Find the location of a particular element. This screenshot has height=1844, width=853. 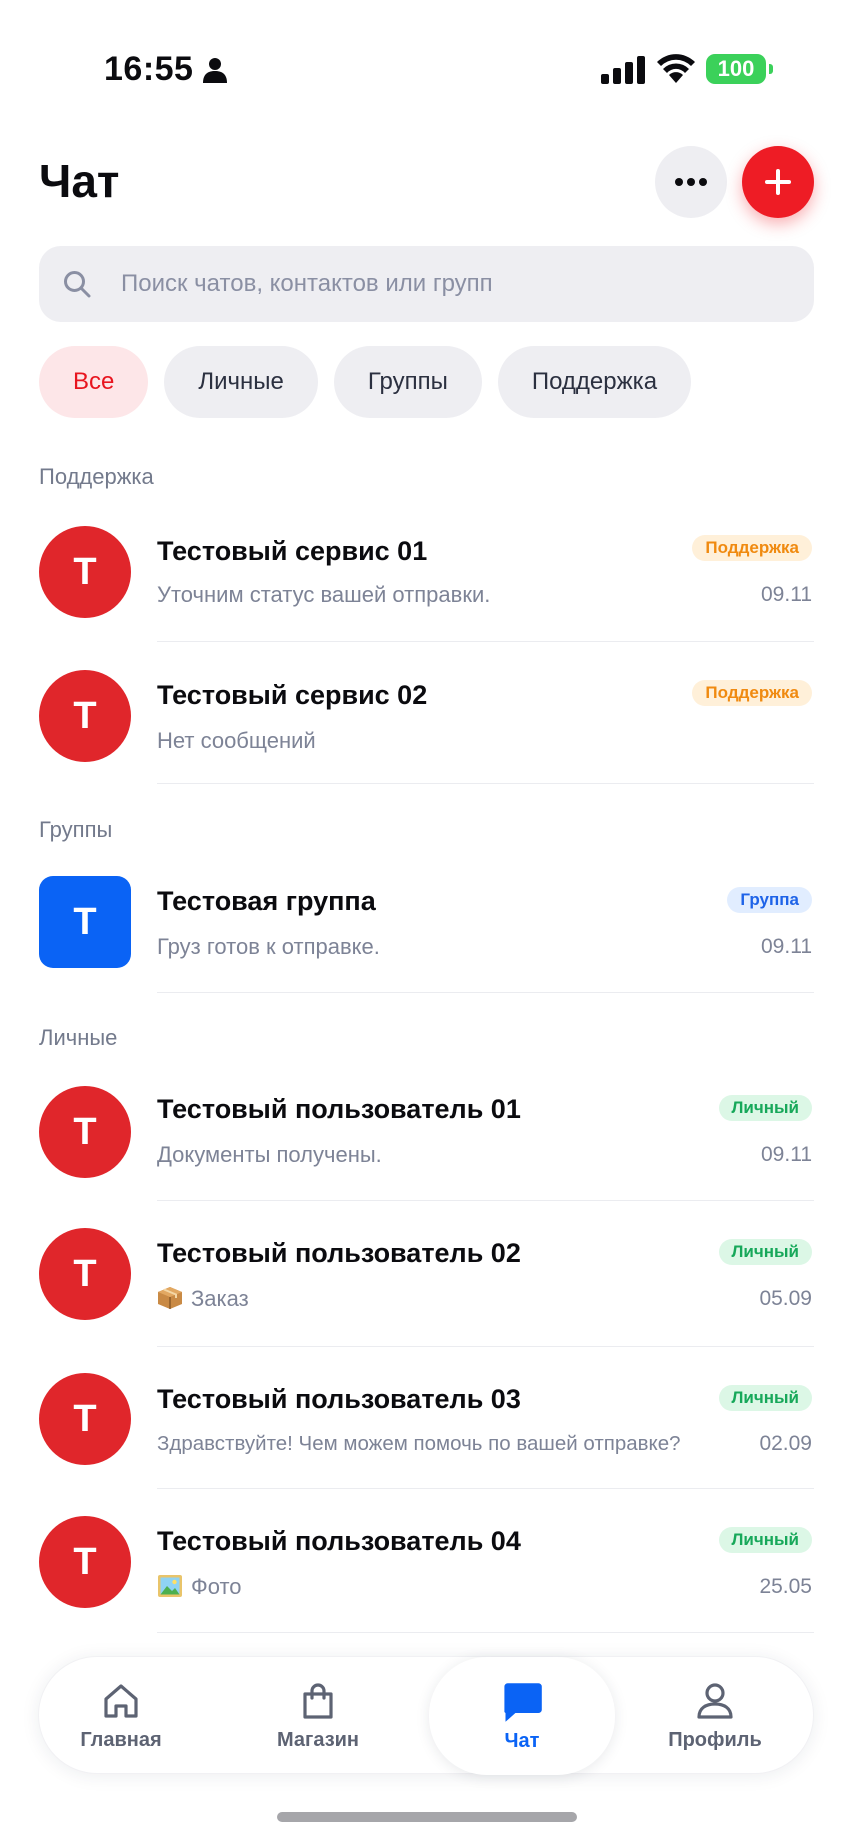

filter-chip-support: Поддержка is located at coordinates (594, 382).